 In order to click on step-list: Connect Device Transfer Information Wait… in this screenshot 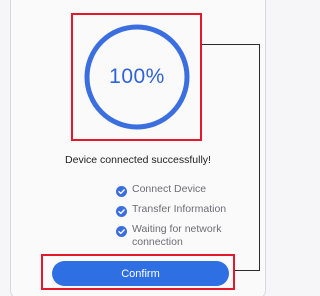, I will do `click(186, 219)`.